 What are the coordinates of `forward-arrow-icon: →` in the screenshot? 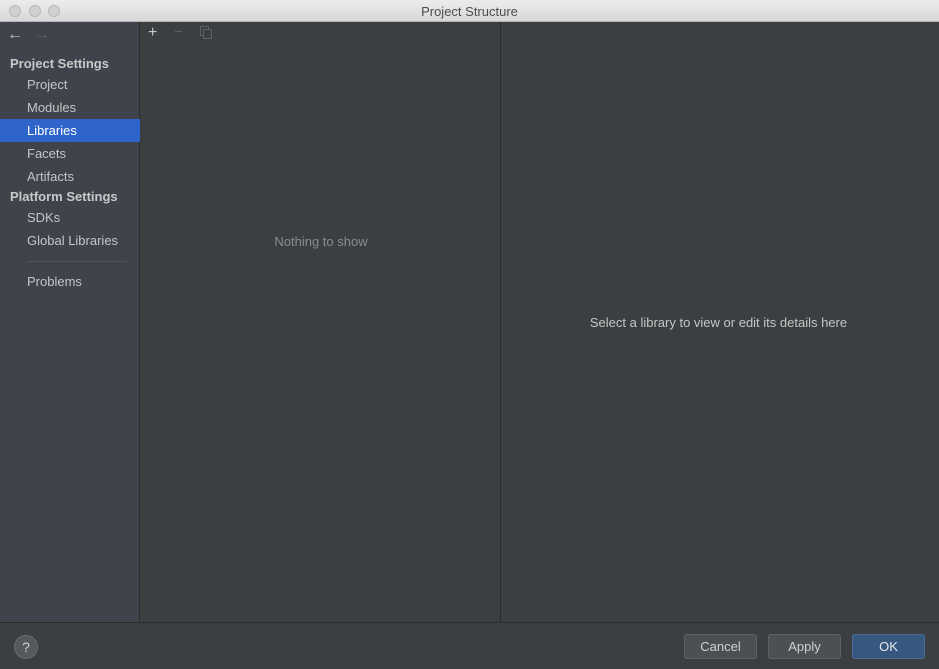 It's located at (42, 35).